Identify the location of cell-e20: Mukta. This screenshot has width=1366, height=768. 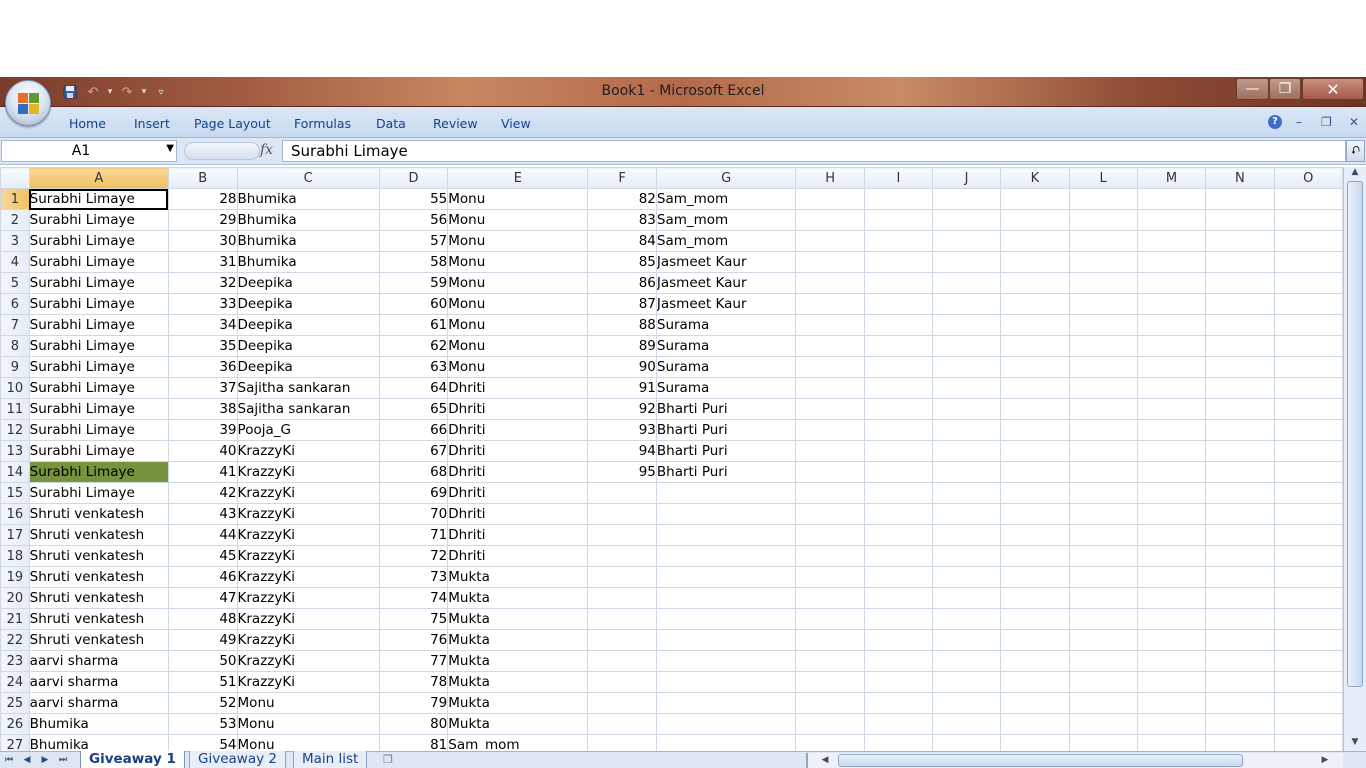
(518, 598).